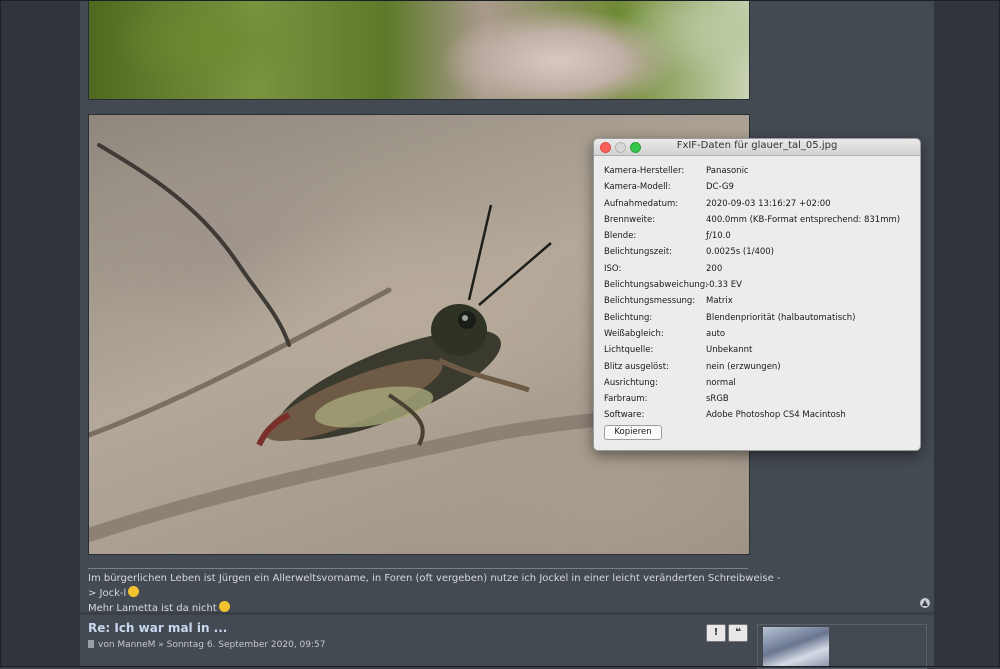  What do you see at coordinates (634, 333) in the screenshot?
I see `exif-label: Weißabgleich:` at bounding box center [634, 333].